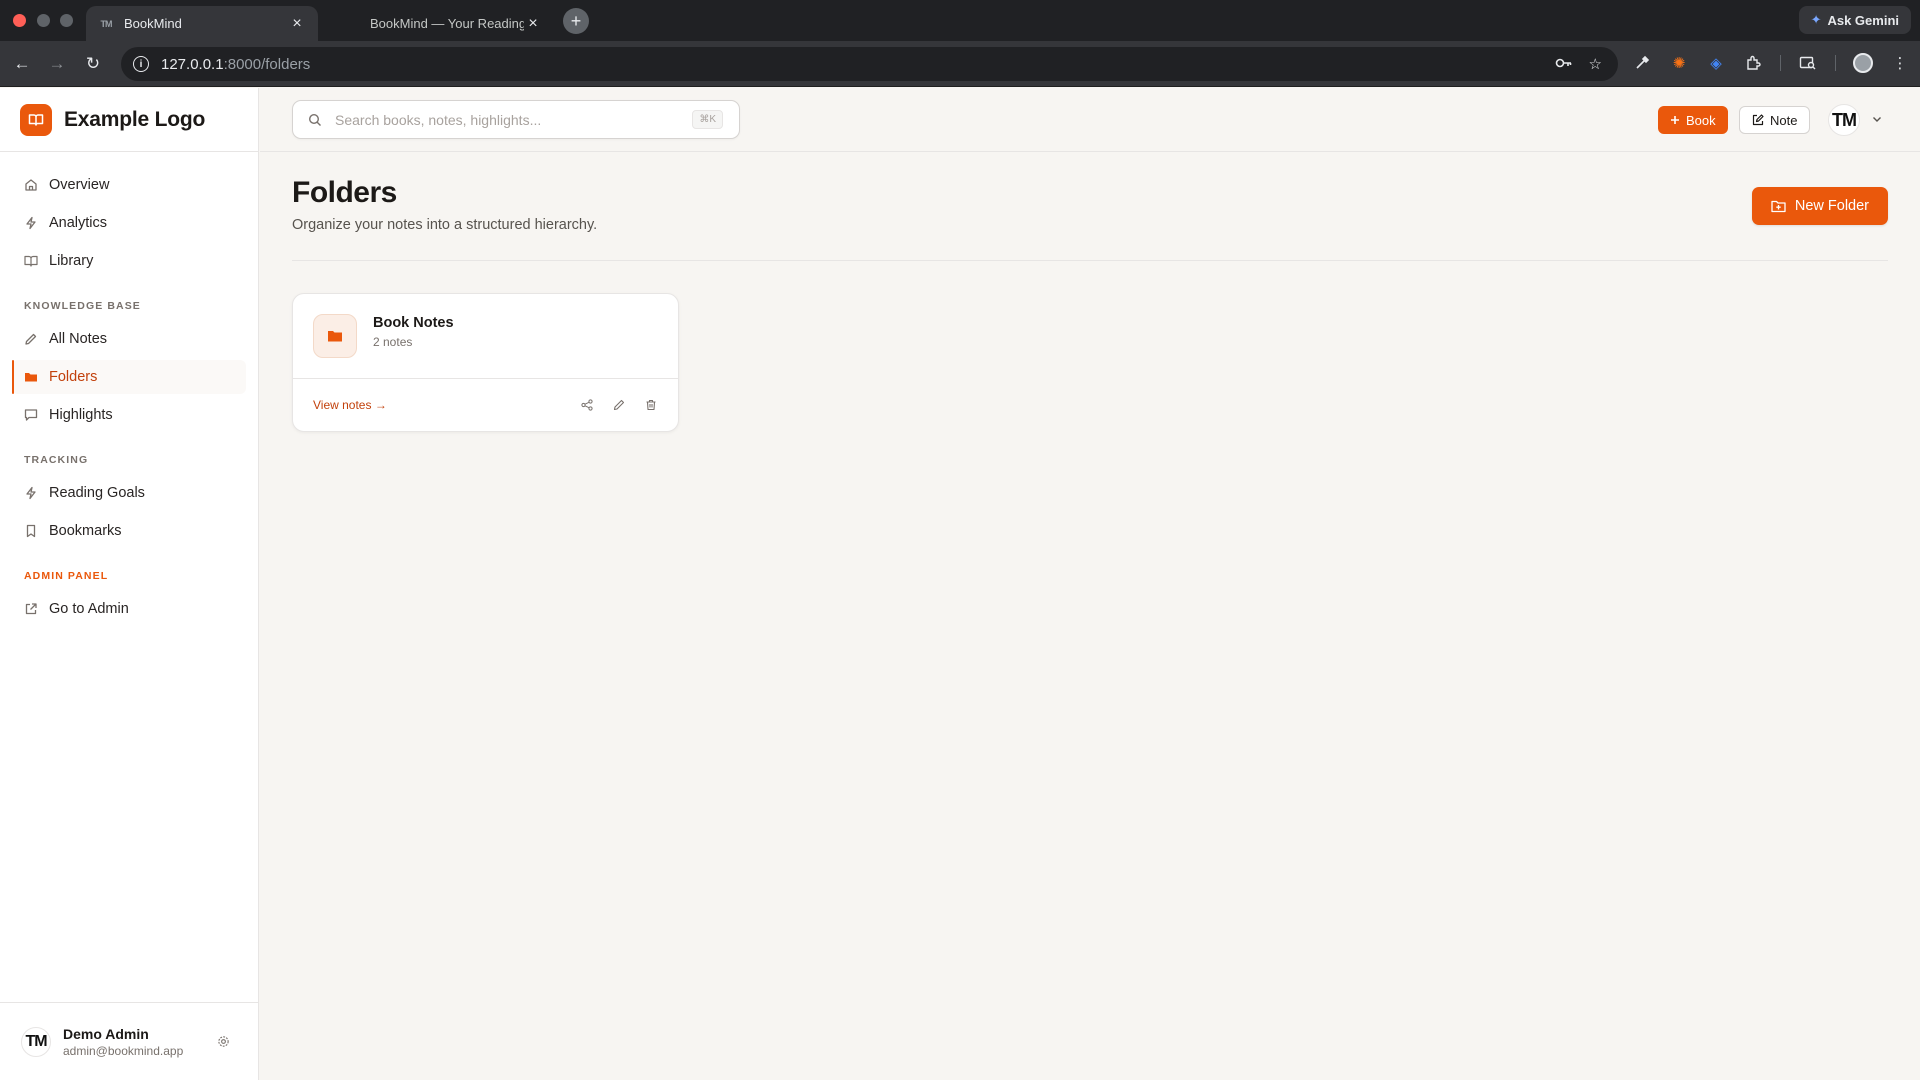 The width and height of the screenshot is (1920, 1080). Describe the element at coordinates (129, 415) in the screenshot. I see `sidebar-item-highlights: Highlights` at that location.